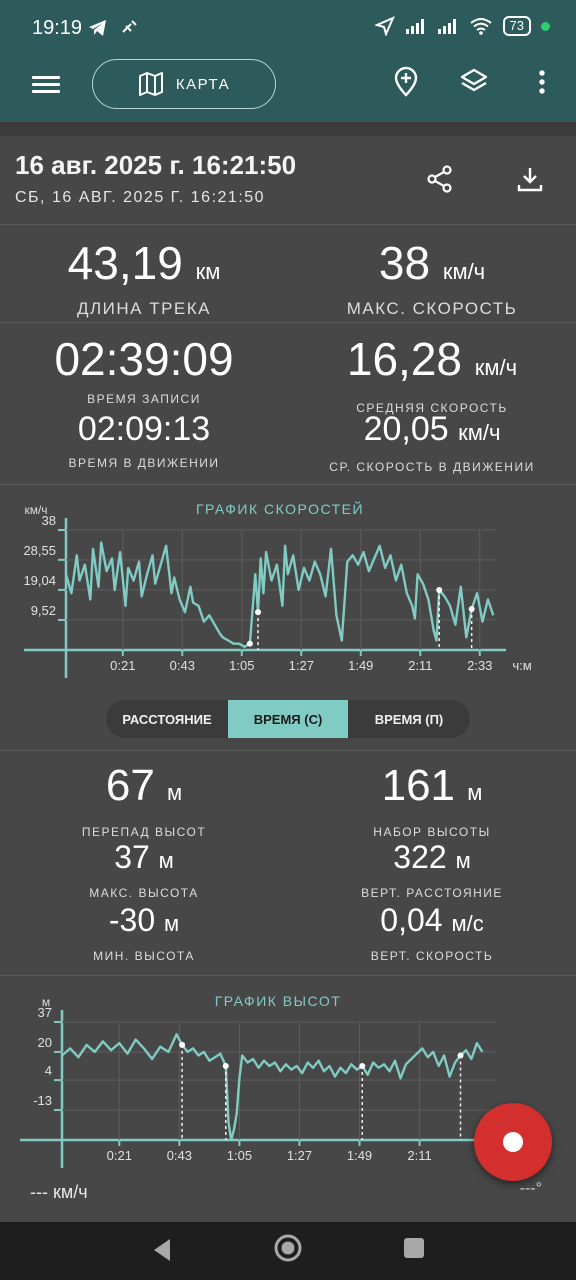 The width and height of the screenshot is (576, 1280). I want to click on stat-min-altitude: -30 м МИН. ВЫСОТА, so click(144, 933).